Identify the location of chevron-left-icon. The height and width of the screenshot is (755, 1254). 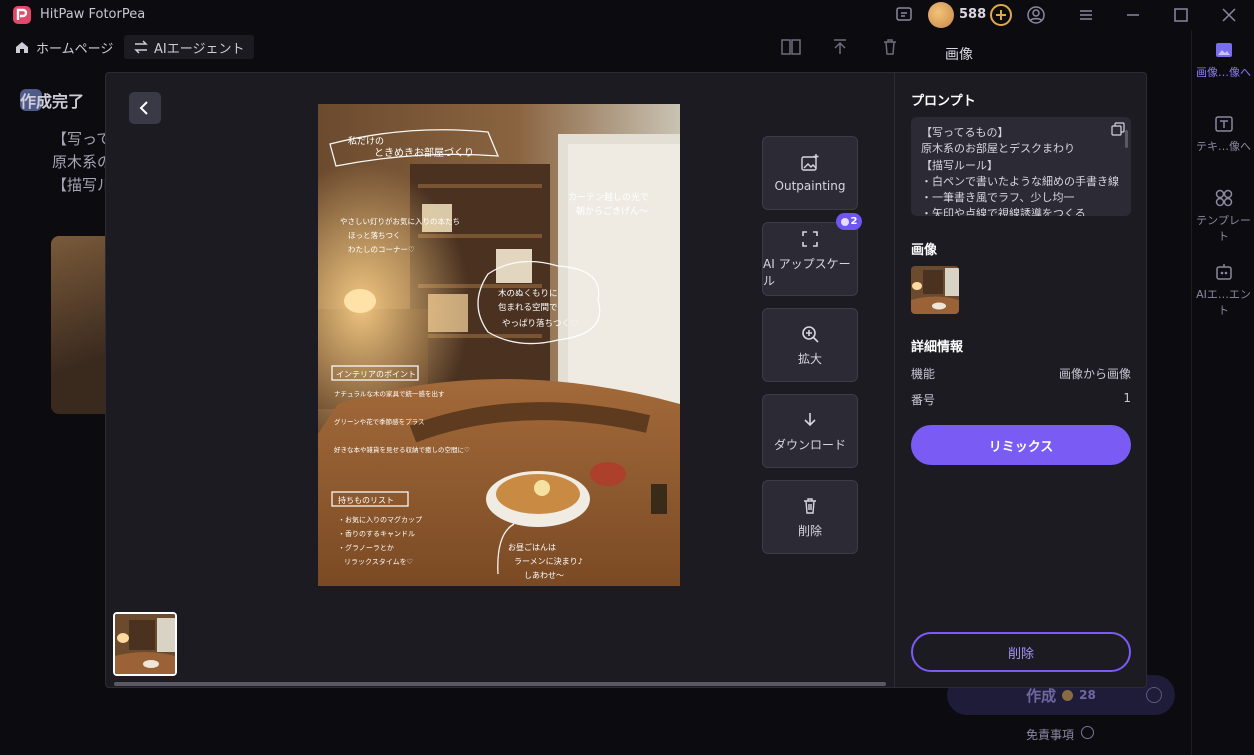
(143, 108).